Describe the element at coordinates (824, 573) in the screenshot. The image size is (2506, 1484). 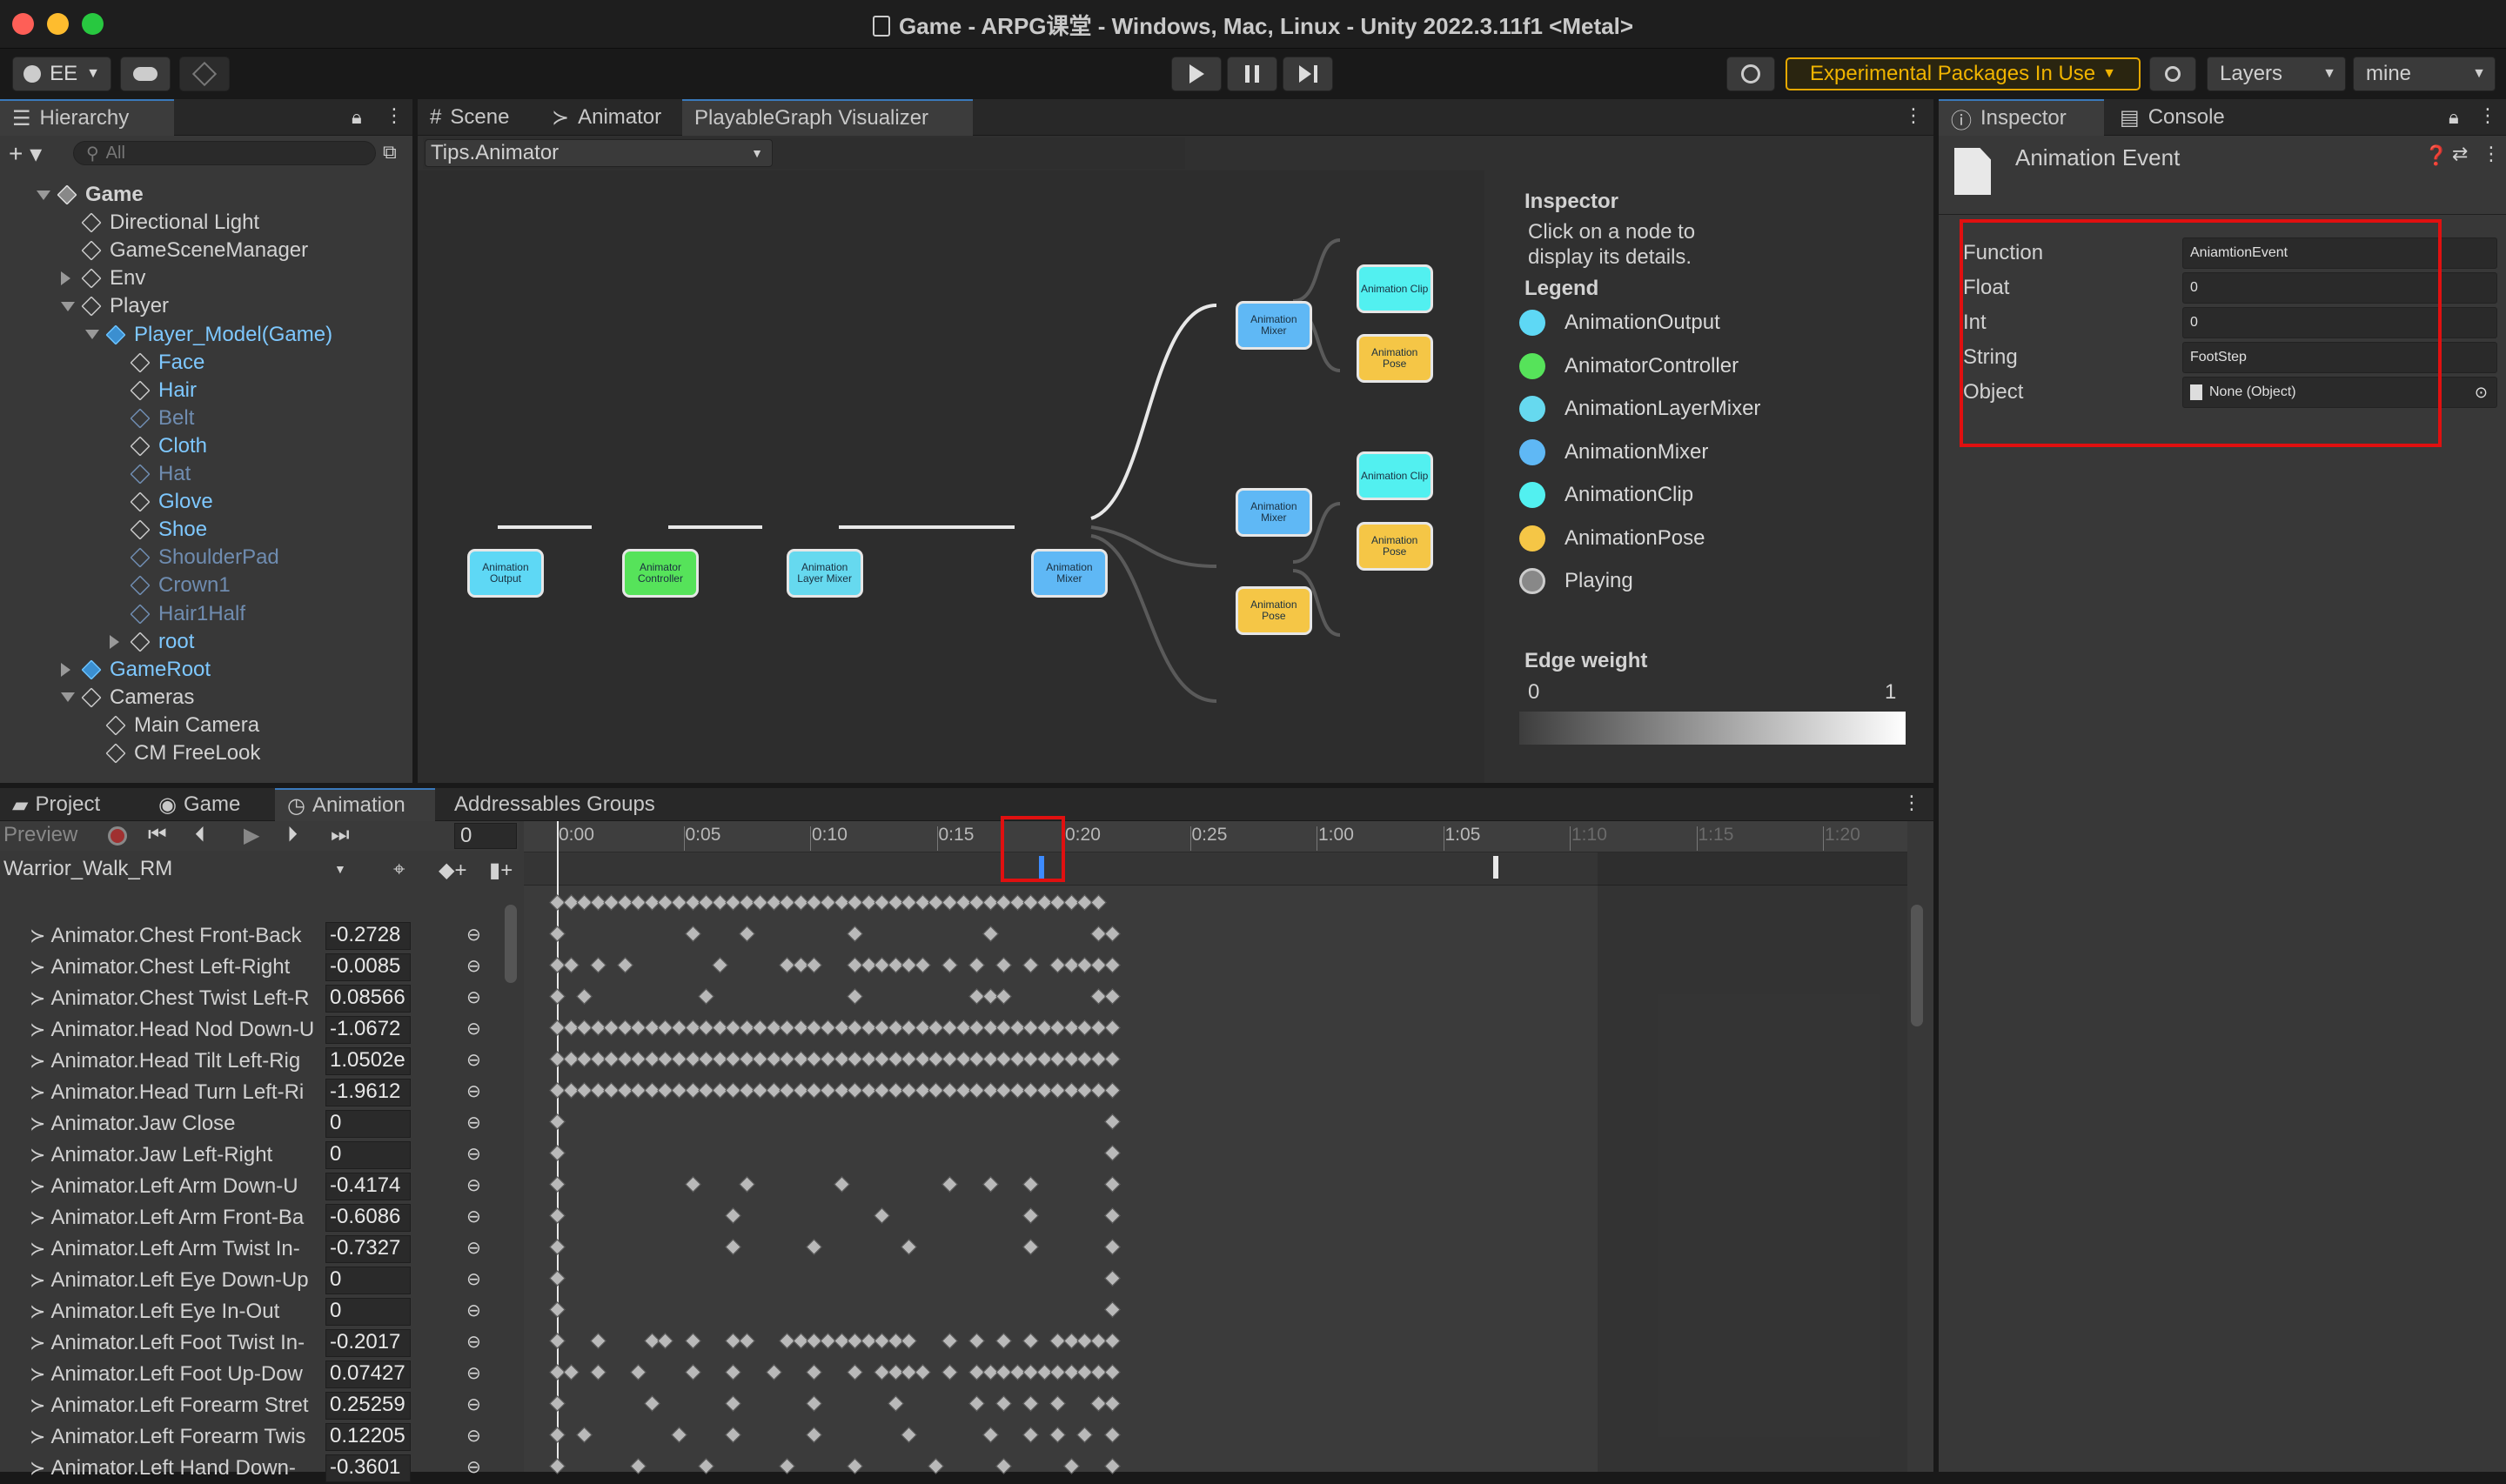
I see `graph-node: Animation Layer Mixer` at that location.